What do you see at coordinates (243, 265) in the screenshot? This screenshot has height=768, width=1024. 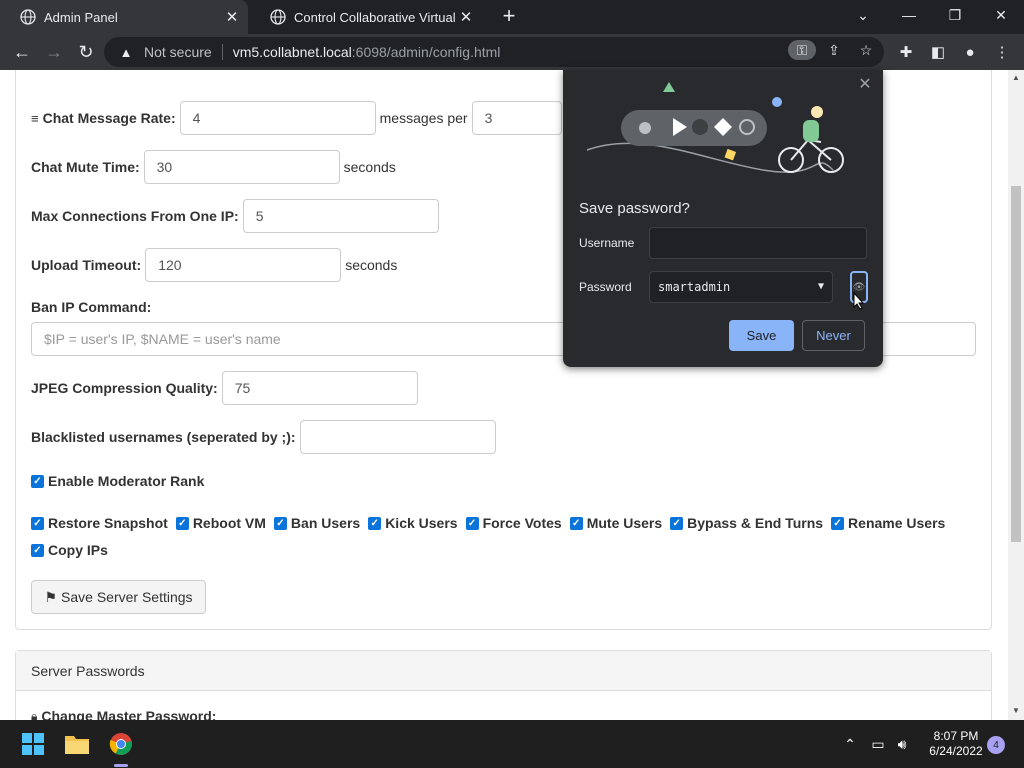 I see `upload-timeout-input: 120` at bounding box center [243, 265].